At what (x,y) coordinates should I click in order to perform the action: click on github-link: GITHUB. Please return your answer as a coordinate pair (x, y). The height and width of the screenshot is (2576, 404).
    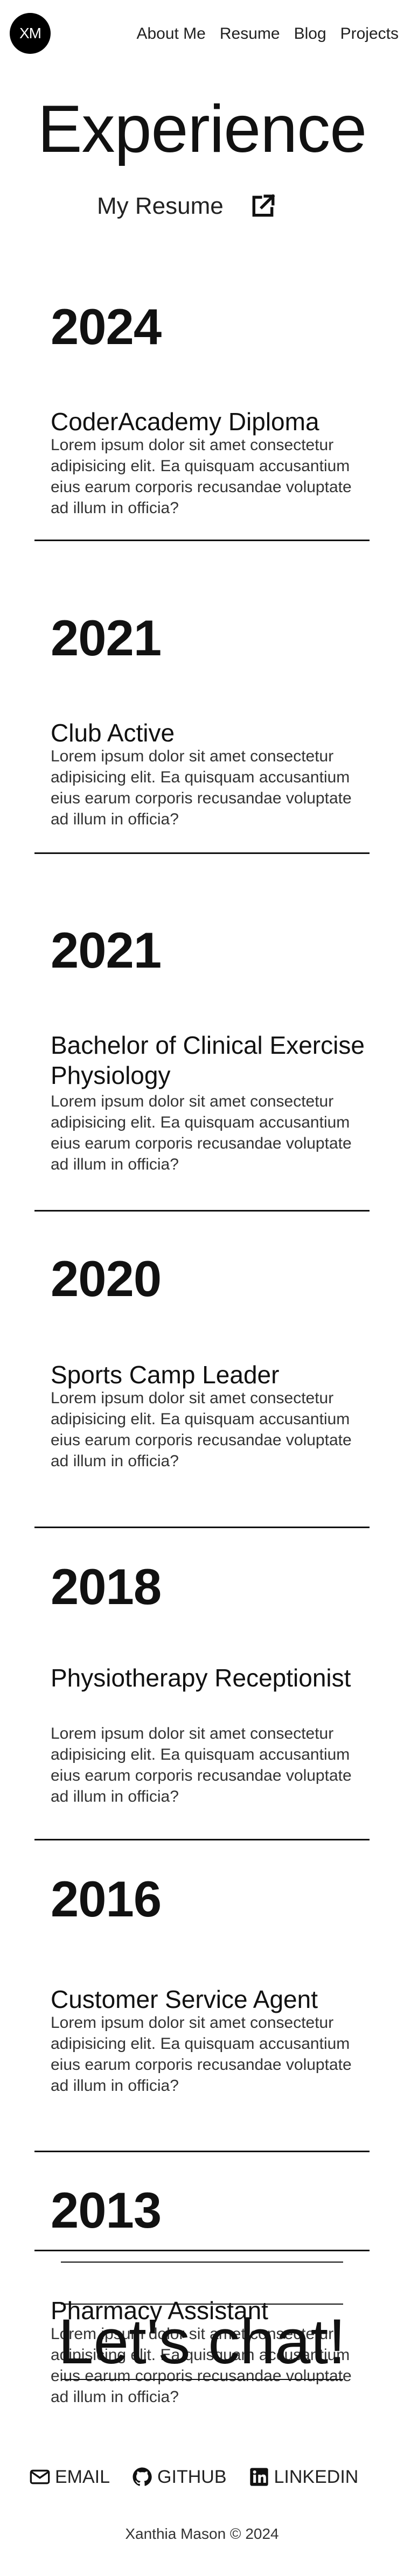
    Looking at the image, I should click on (179, 2477).